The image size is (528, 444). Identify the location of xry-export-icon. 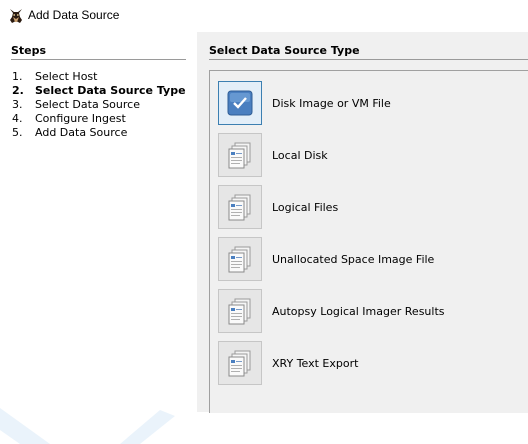
(239, 363).